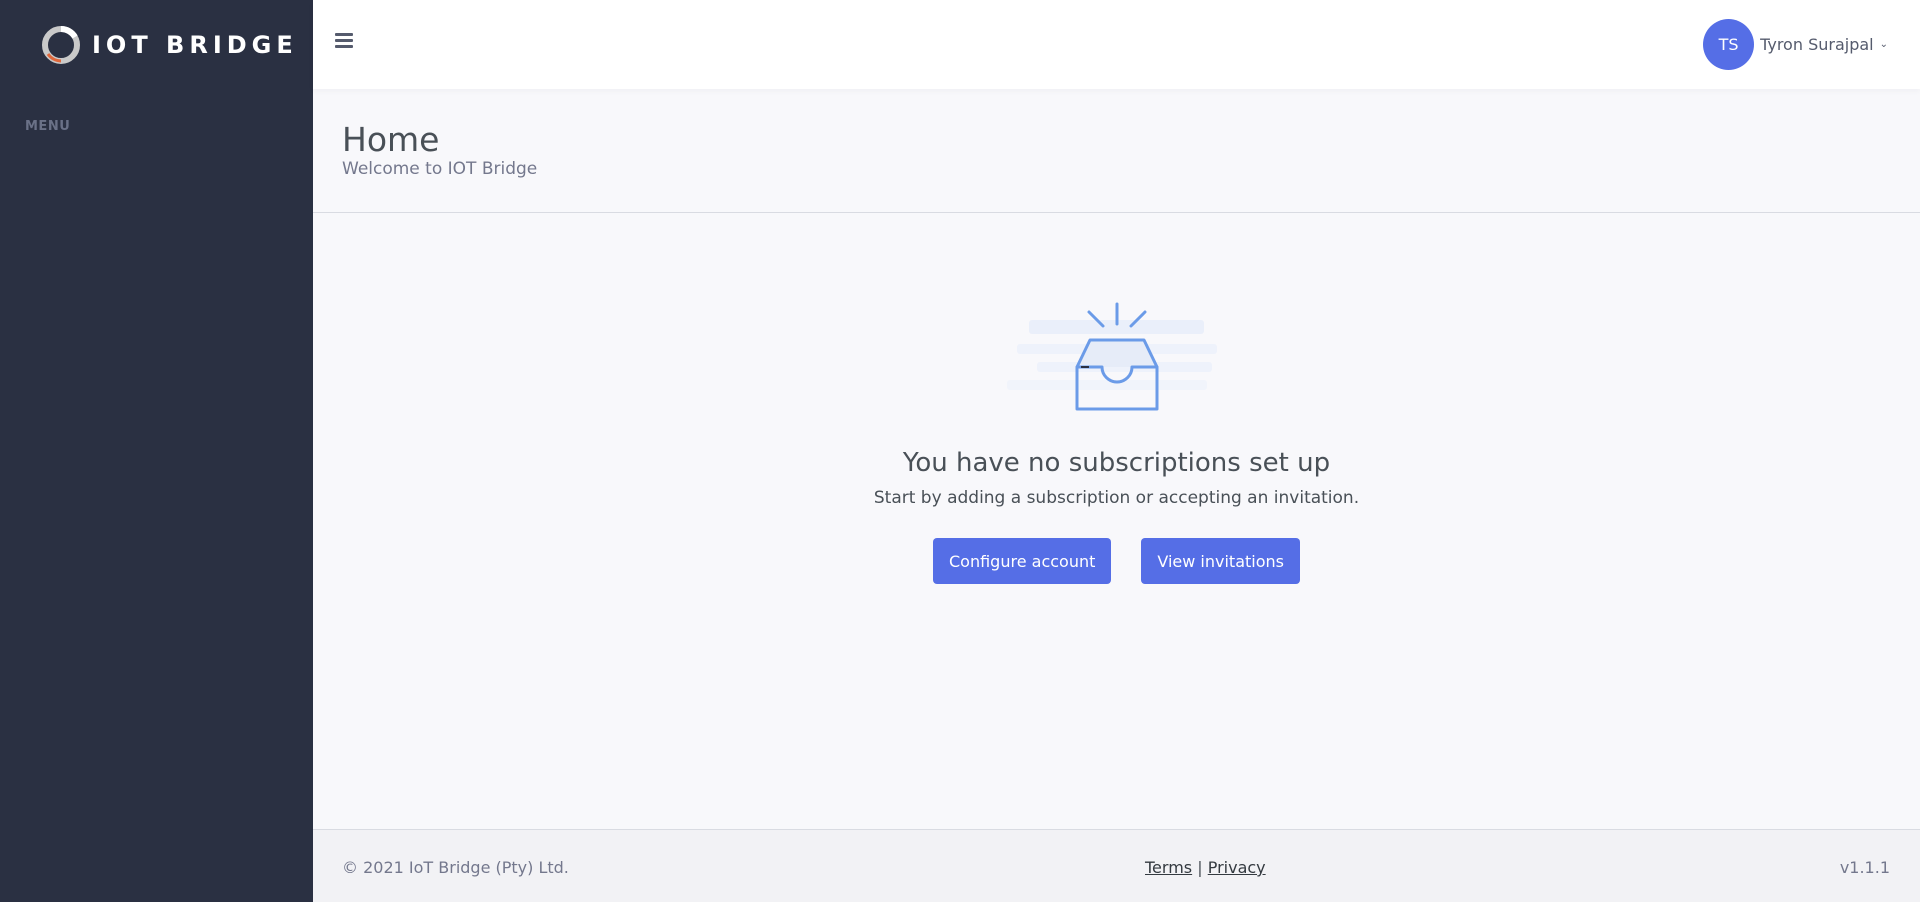 This screenshot has height=902, width=1920. I want to click on page-header: Home Welcome to IOT Bridge, so click(1116, 151).